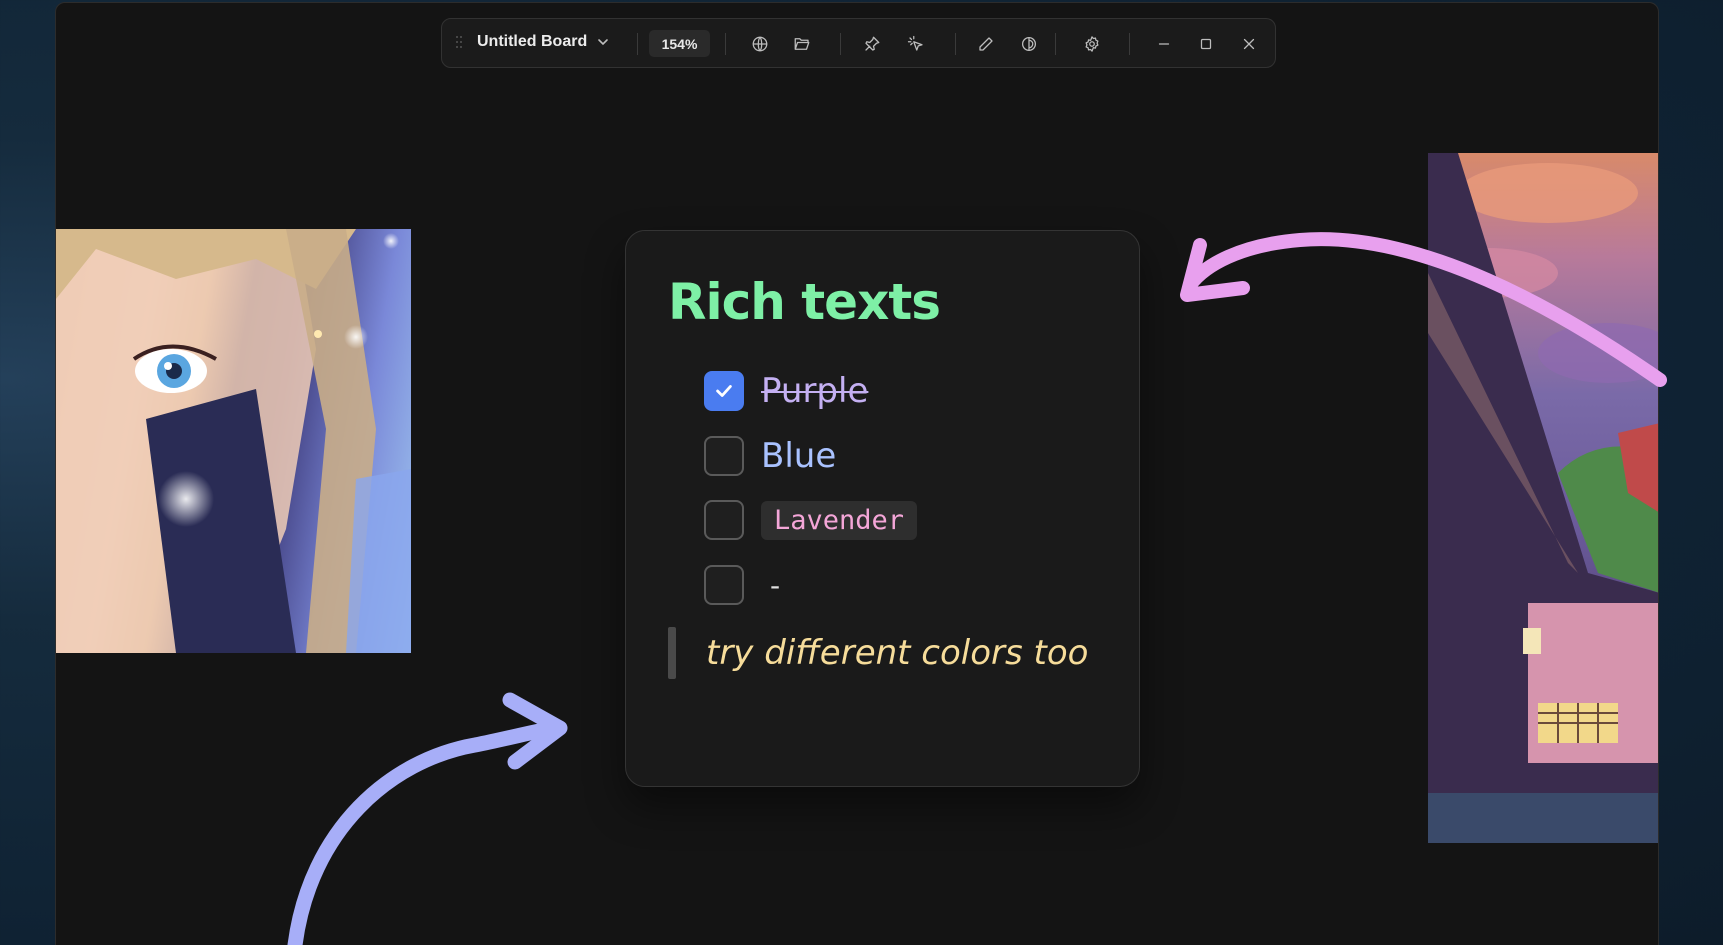  What do you see at coordinates (460, 44) in the screenshot?
I see `drag-handle-icon` at bounding box center [460, 44].